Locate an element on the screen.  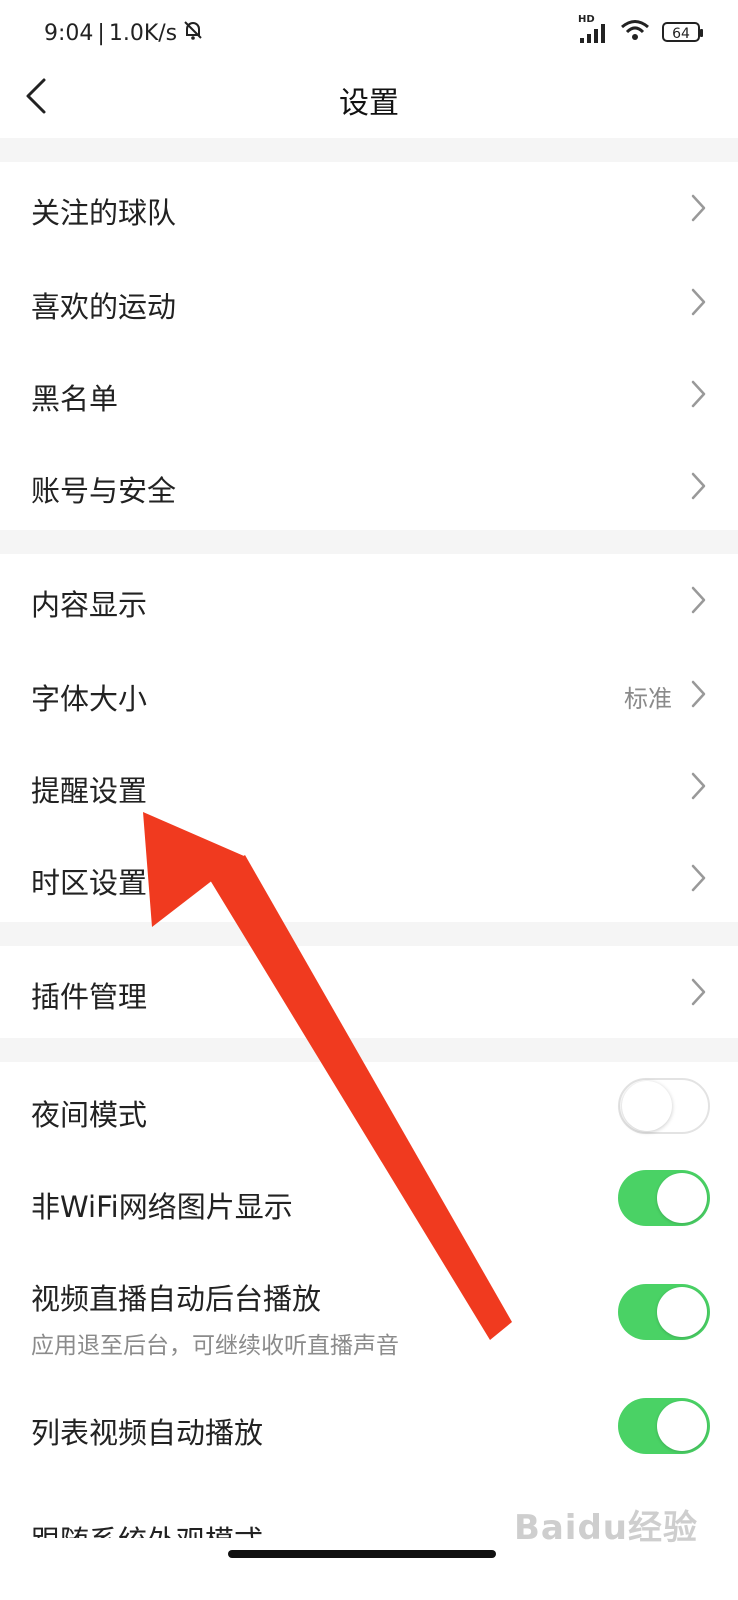
nav-bar: 设置 is located at coordinates (369, 101).